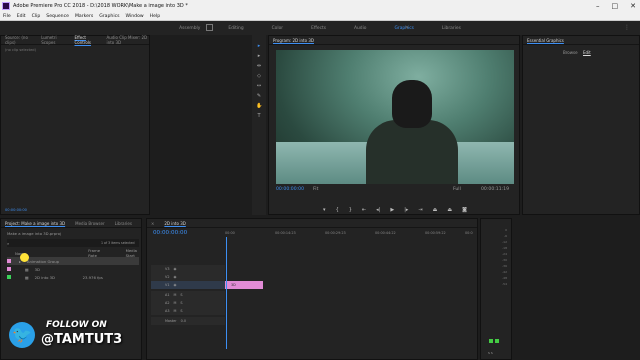  Describe the element at coordinates (123, 223) in the screenshot. I see `tab-libraries: Libraries` at that location.